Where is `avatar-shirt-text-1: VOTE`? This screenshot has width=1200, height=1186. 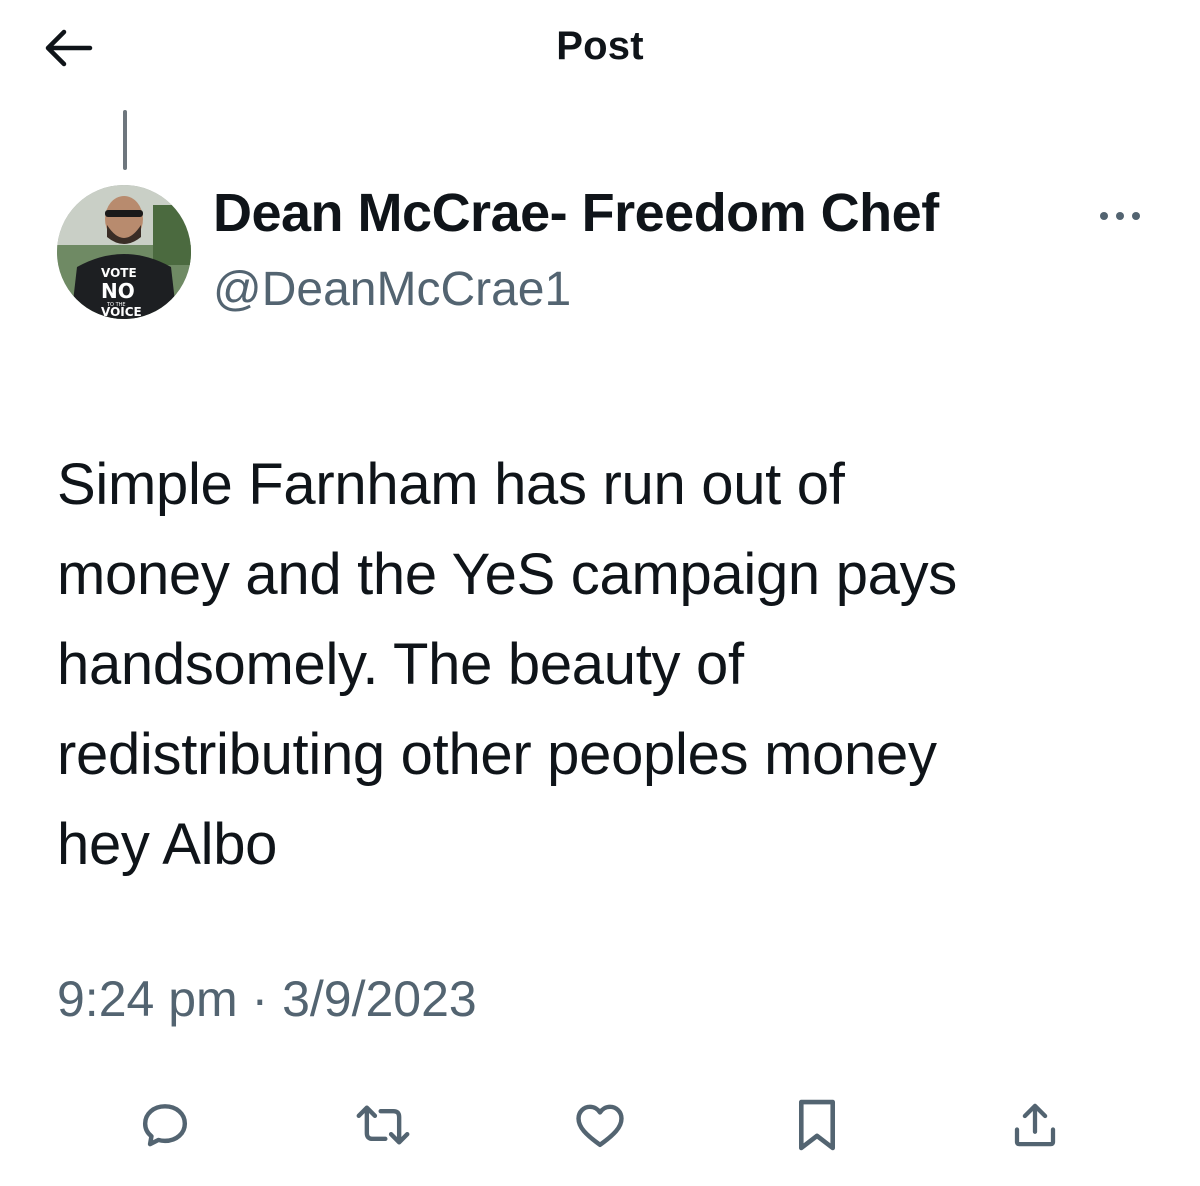
avatar-shirt-text-1: VOTE is located at coordinates (119, 273).